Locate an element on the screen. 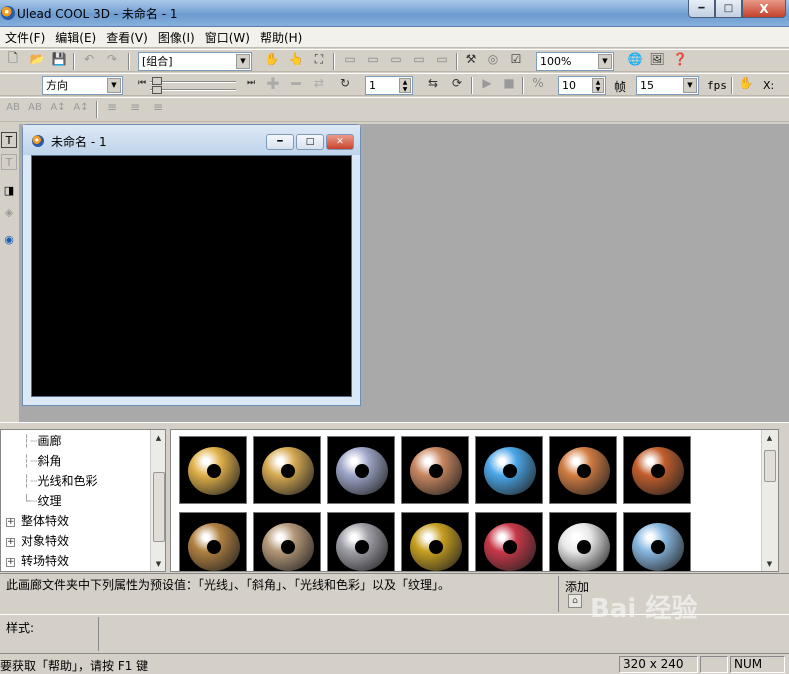 This screenshot has width=789, height=674. frame-input: 1 ▲ ▼ is located at coordinates (389, 85).